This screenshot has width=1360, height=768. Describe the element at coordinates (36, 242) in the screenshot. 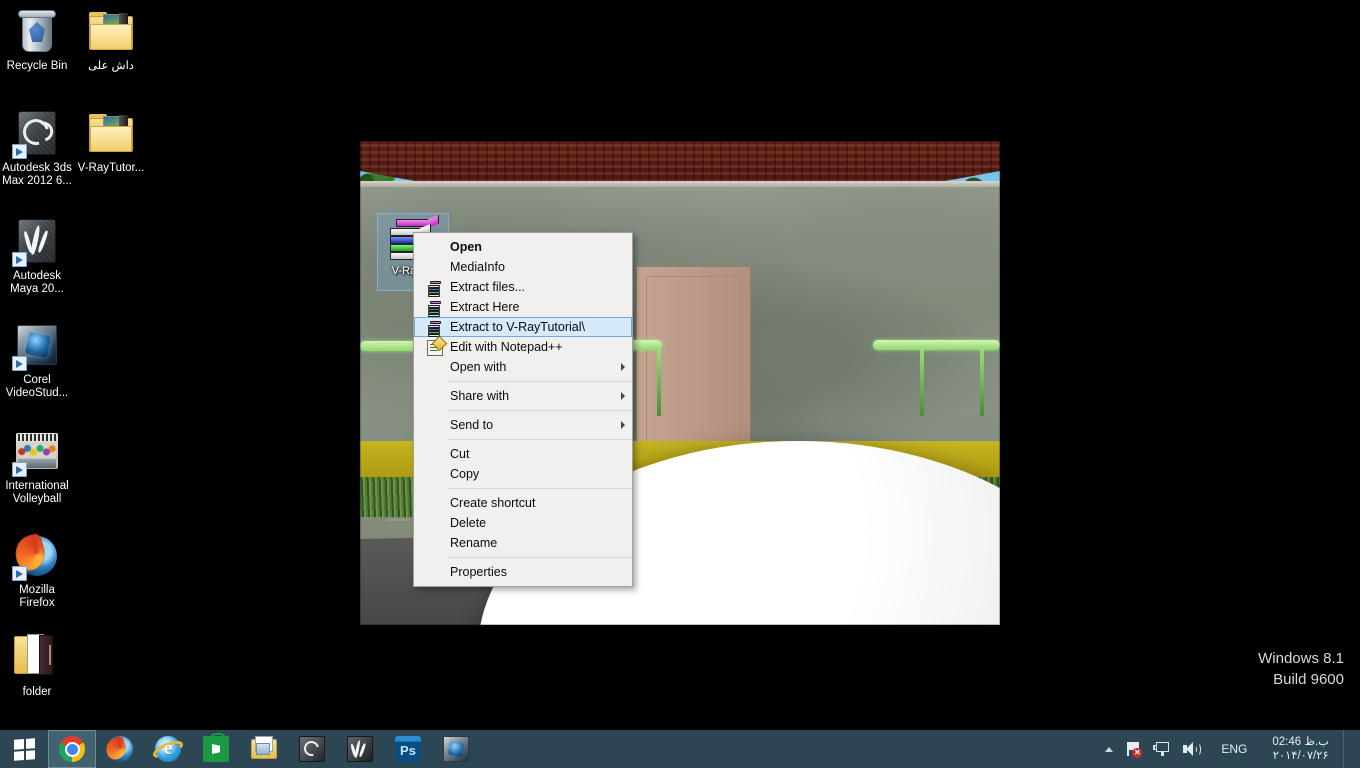

I see `autodesk-maya-icon` at that location.